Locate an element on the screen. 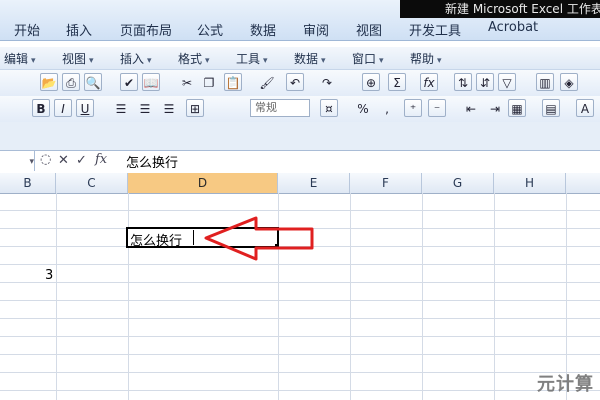 This screenshot has height=400, width=600. menu-tools: 工具 ▾ is located at coordinates (252, 58).